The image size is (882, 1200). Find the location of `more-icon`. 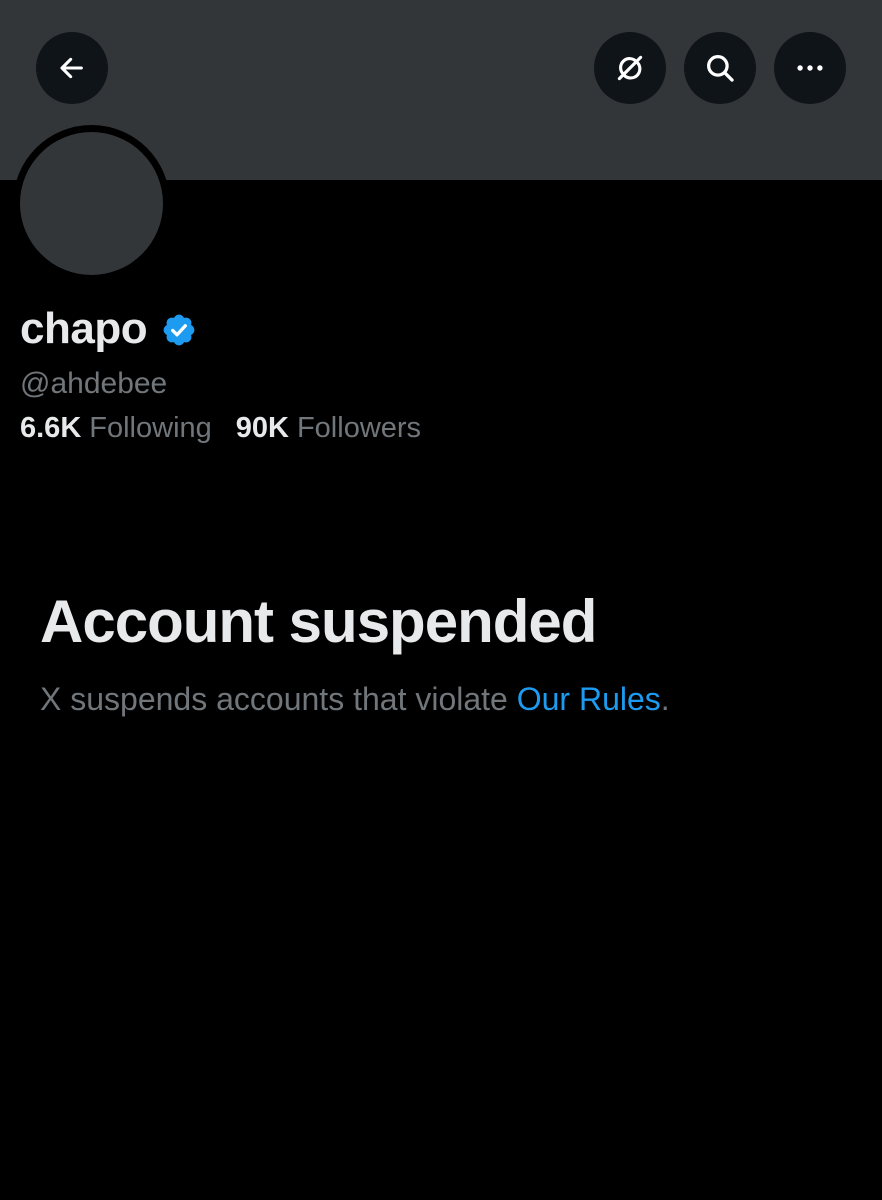

more-icon is located at coordinates (810, 68).